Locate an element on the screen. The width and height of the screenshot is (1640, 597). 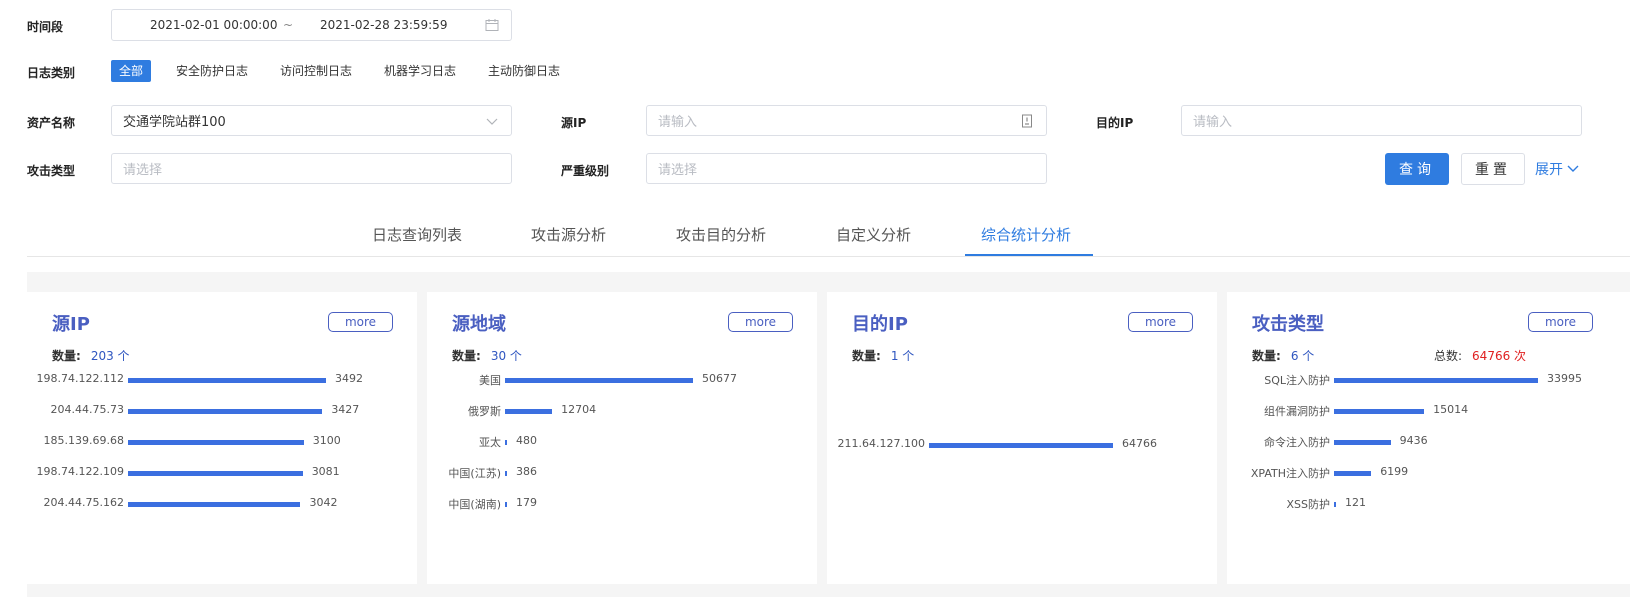
bar-label: 211.64.127.100 is located at coordinates (881, 443).